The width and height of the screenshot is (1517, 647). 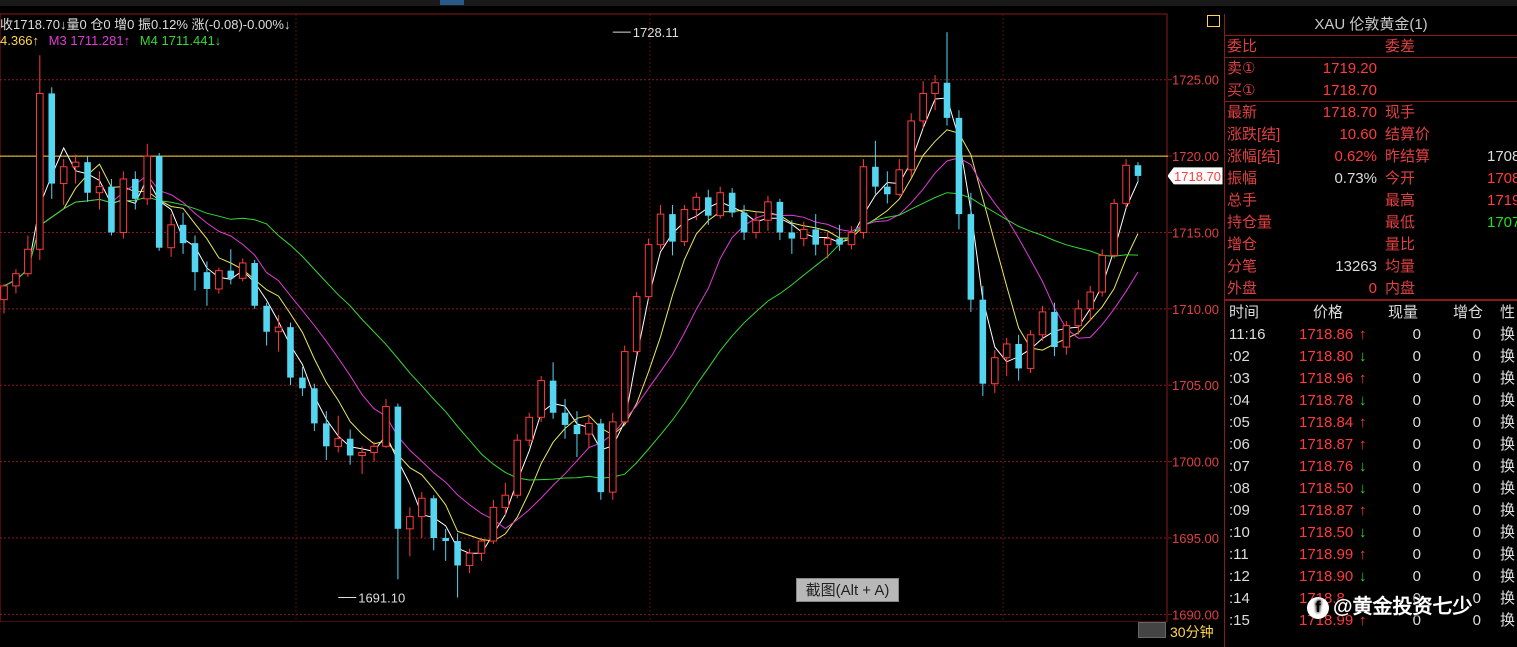 What do you see at coordinates (1371, 201) in the screenshot?
I see `quote-row: 总手 最高 1719` at bounding box center [1371, 201].